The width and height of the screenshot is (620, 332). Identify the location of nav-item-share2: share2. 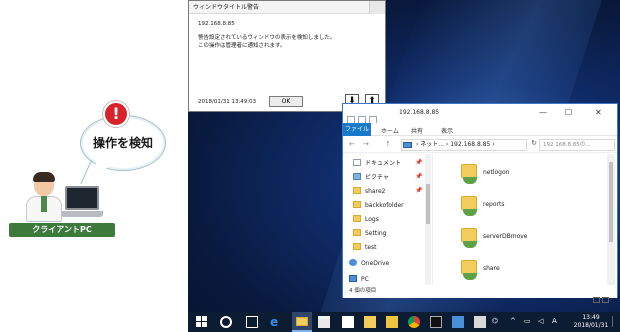
(369, 191).